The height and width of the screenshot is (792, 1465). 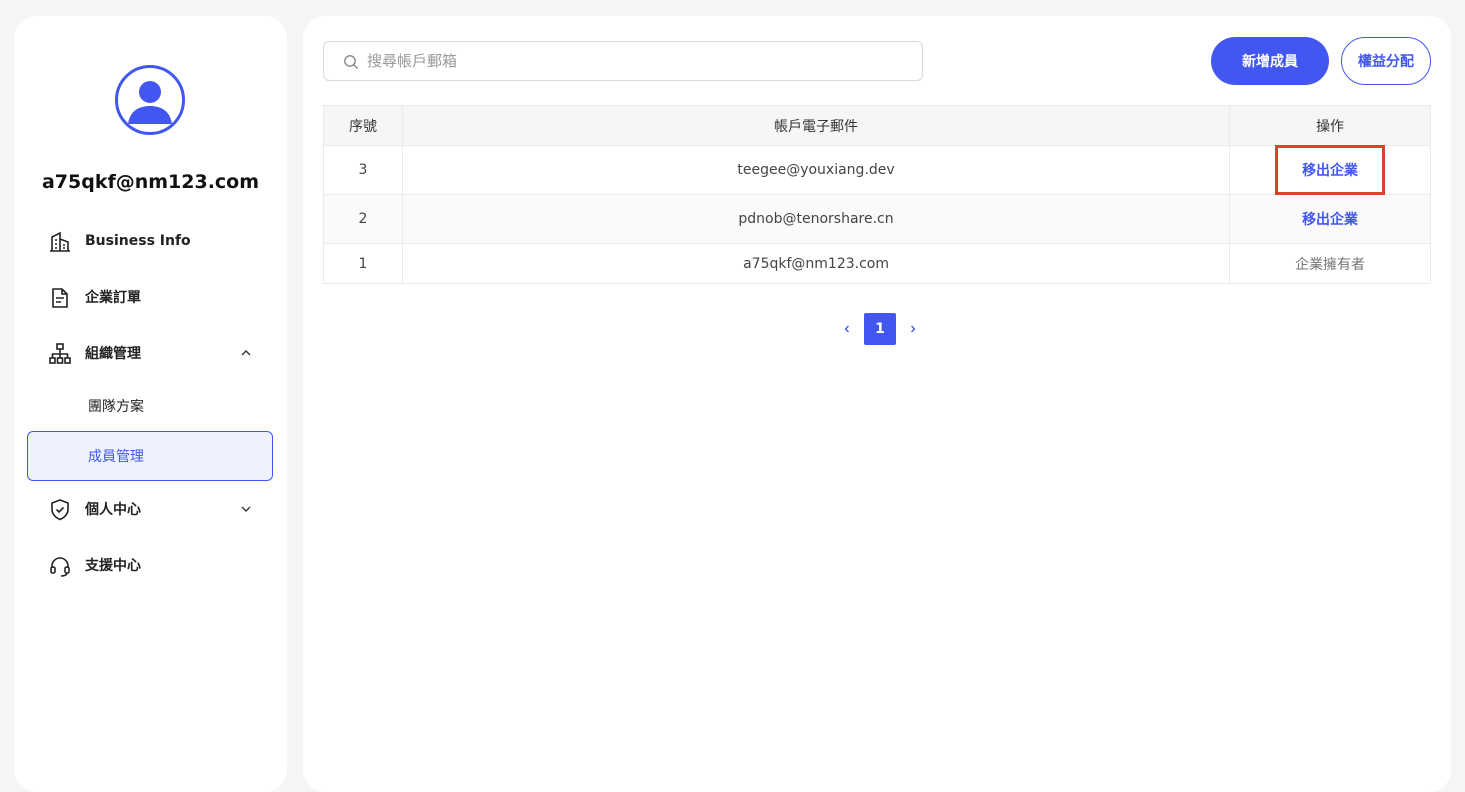 What do you see at coordinates (150, 509) in the screenshot?
I see `nav-item-personal-center: 個人中心` at bounding box center [150, 509].